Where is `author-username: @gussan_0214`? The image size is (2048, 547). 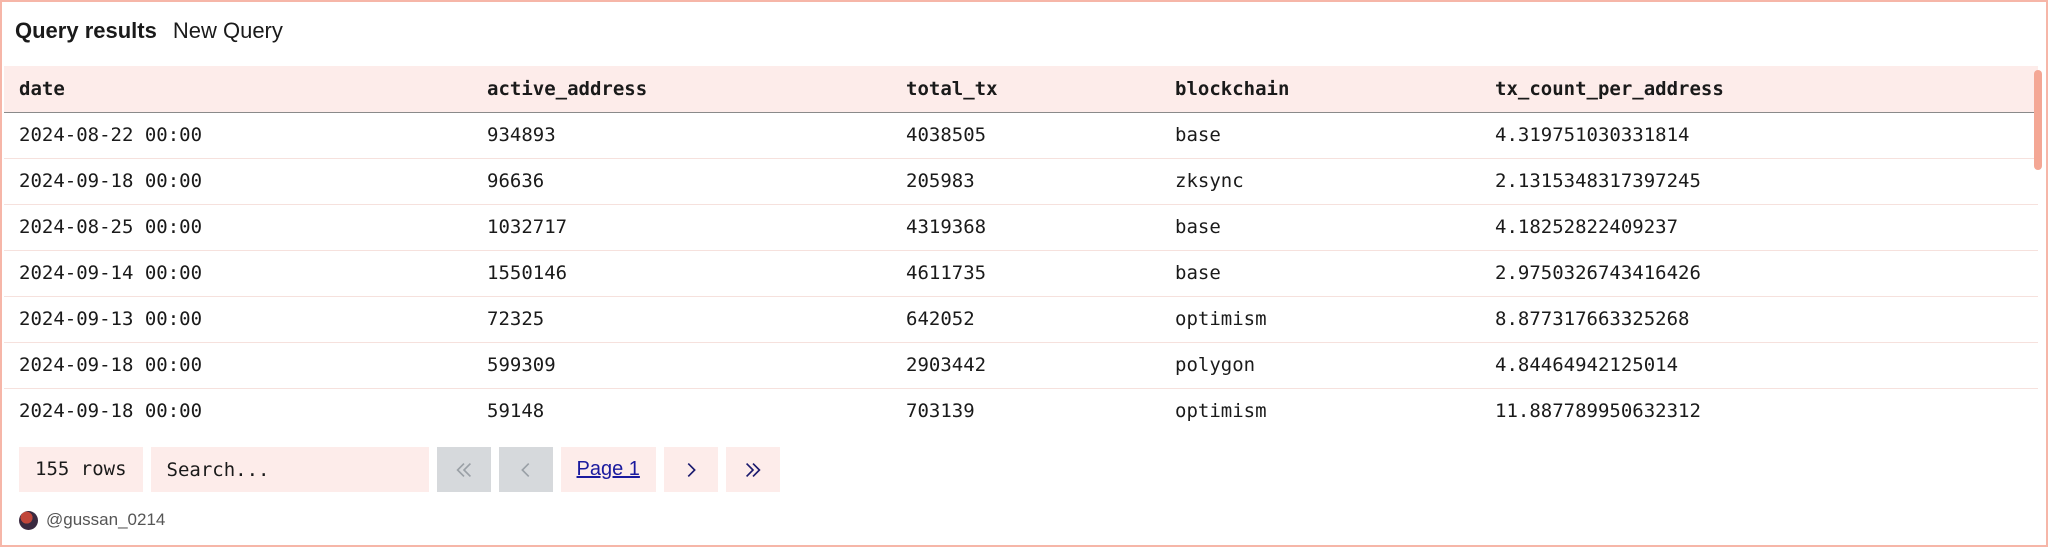
author-username: @gussan_0214 is located at coordinates (105, 520).